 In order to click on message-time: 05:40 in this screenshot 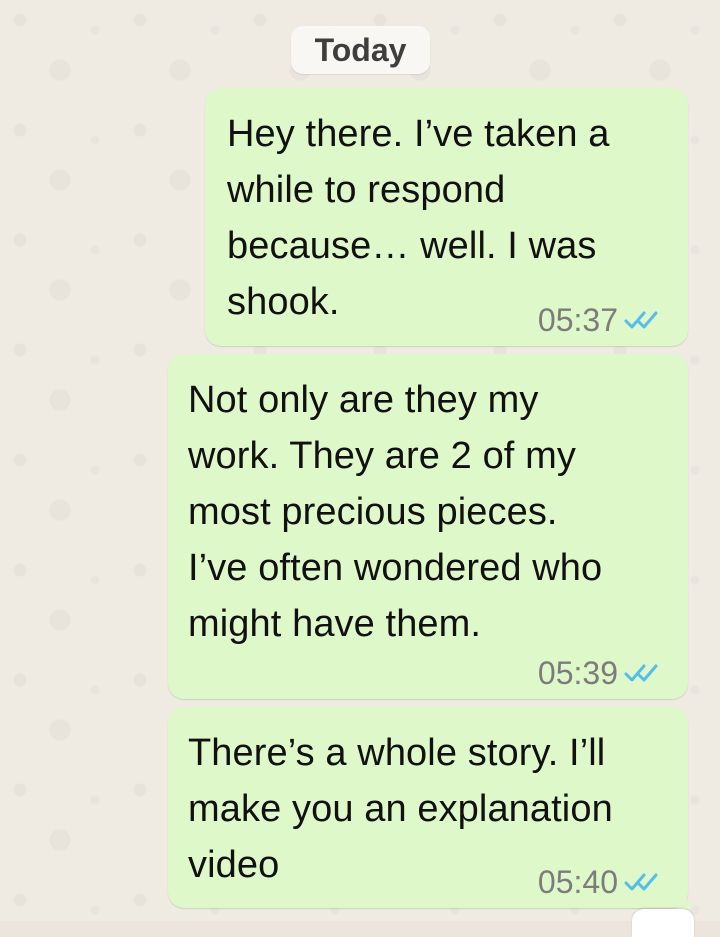, I will do `click(577, 882)`.